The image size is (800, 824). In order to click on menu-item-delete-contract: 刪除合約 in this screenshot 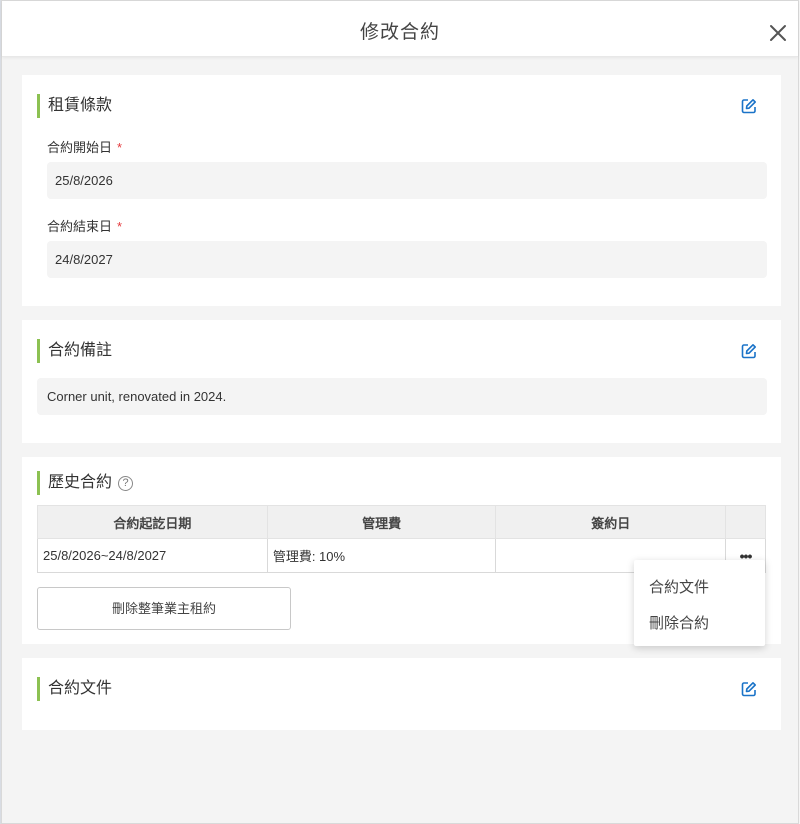, I will do `click(679, 622)`.